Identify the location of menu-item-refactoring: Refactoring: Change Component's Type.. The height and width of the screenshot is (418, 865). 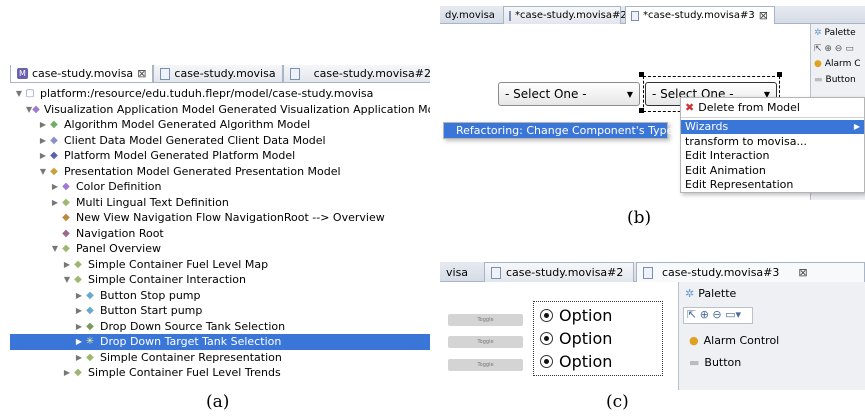
(560, 130).